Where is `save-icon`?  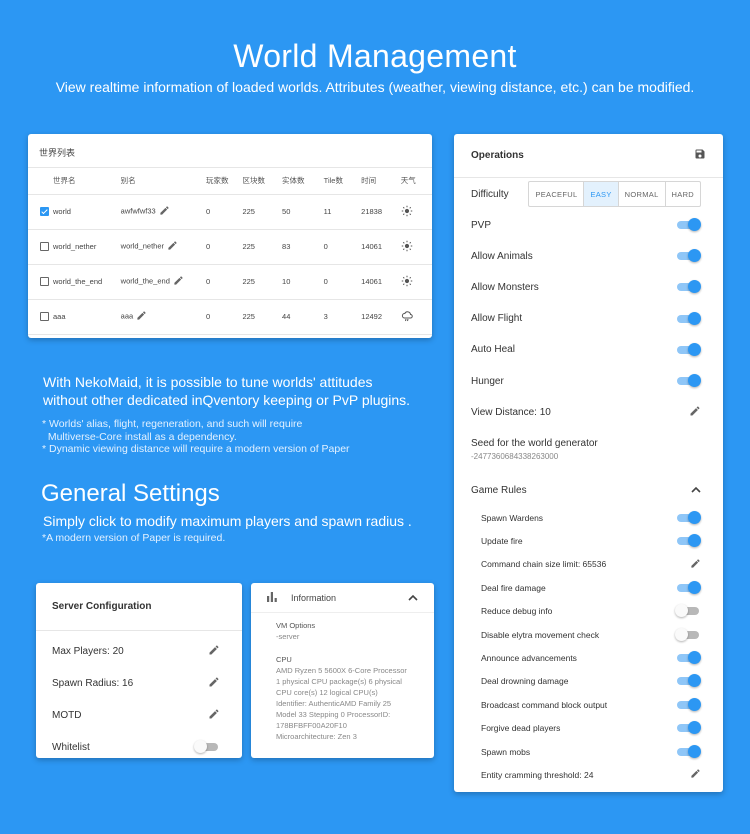 save-icon is located at coordinates (700, 155).